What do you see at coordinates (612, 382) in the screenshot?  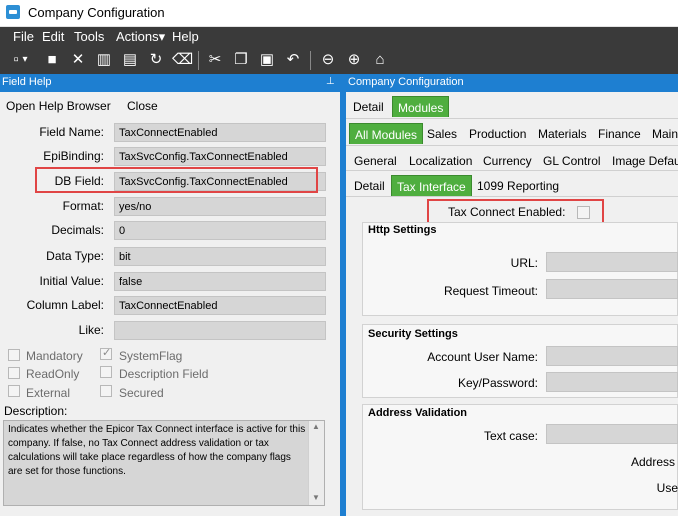 I see `key-password-input` at bounding box center [612, 382].